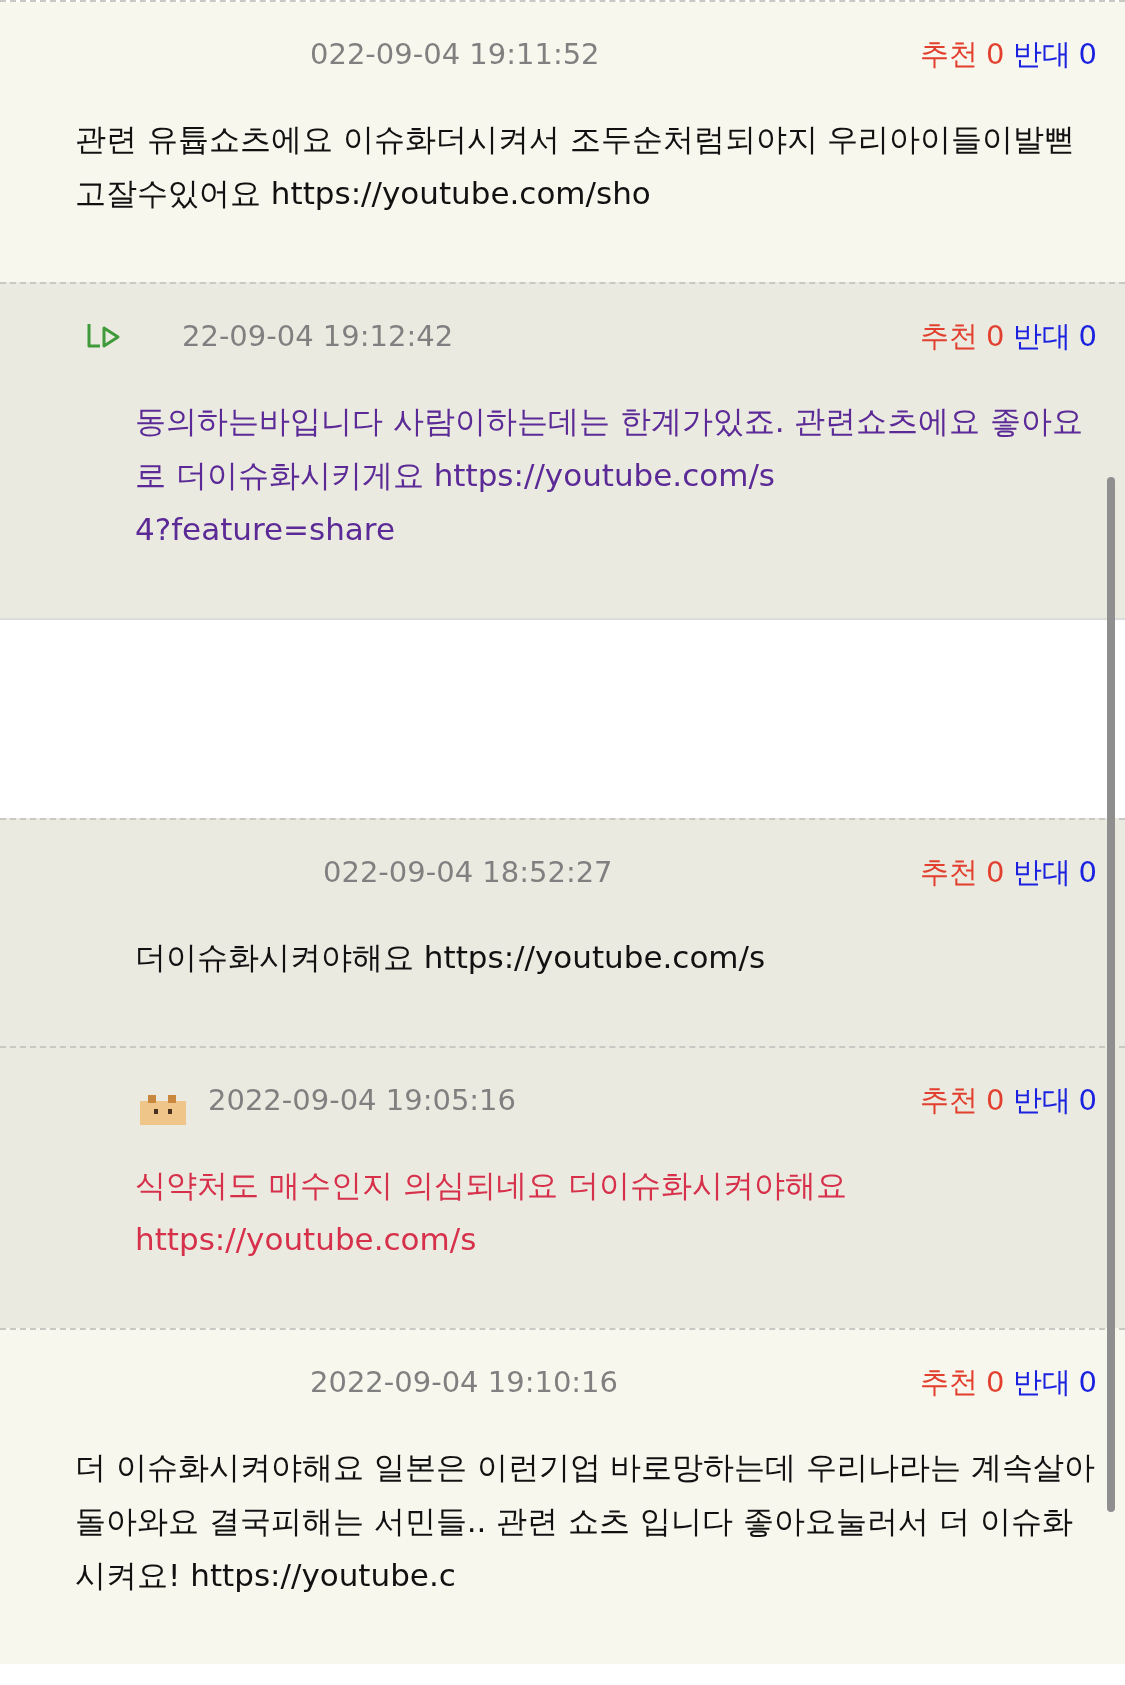  I want to click on comment-text: 더 이슈화시켜야해요 일본은 이런기업 바로망하는데 우리나라는 계속살아돌아와요 결국피해는 서민들.. 관련 쇼츠 입니다 좋아요눌러서 더 이슈화시켜요! https://youtube.c, so click(586, 1521).